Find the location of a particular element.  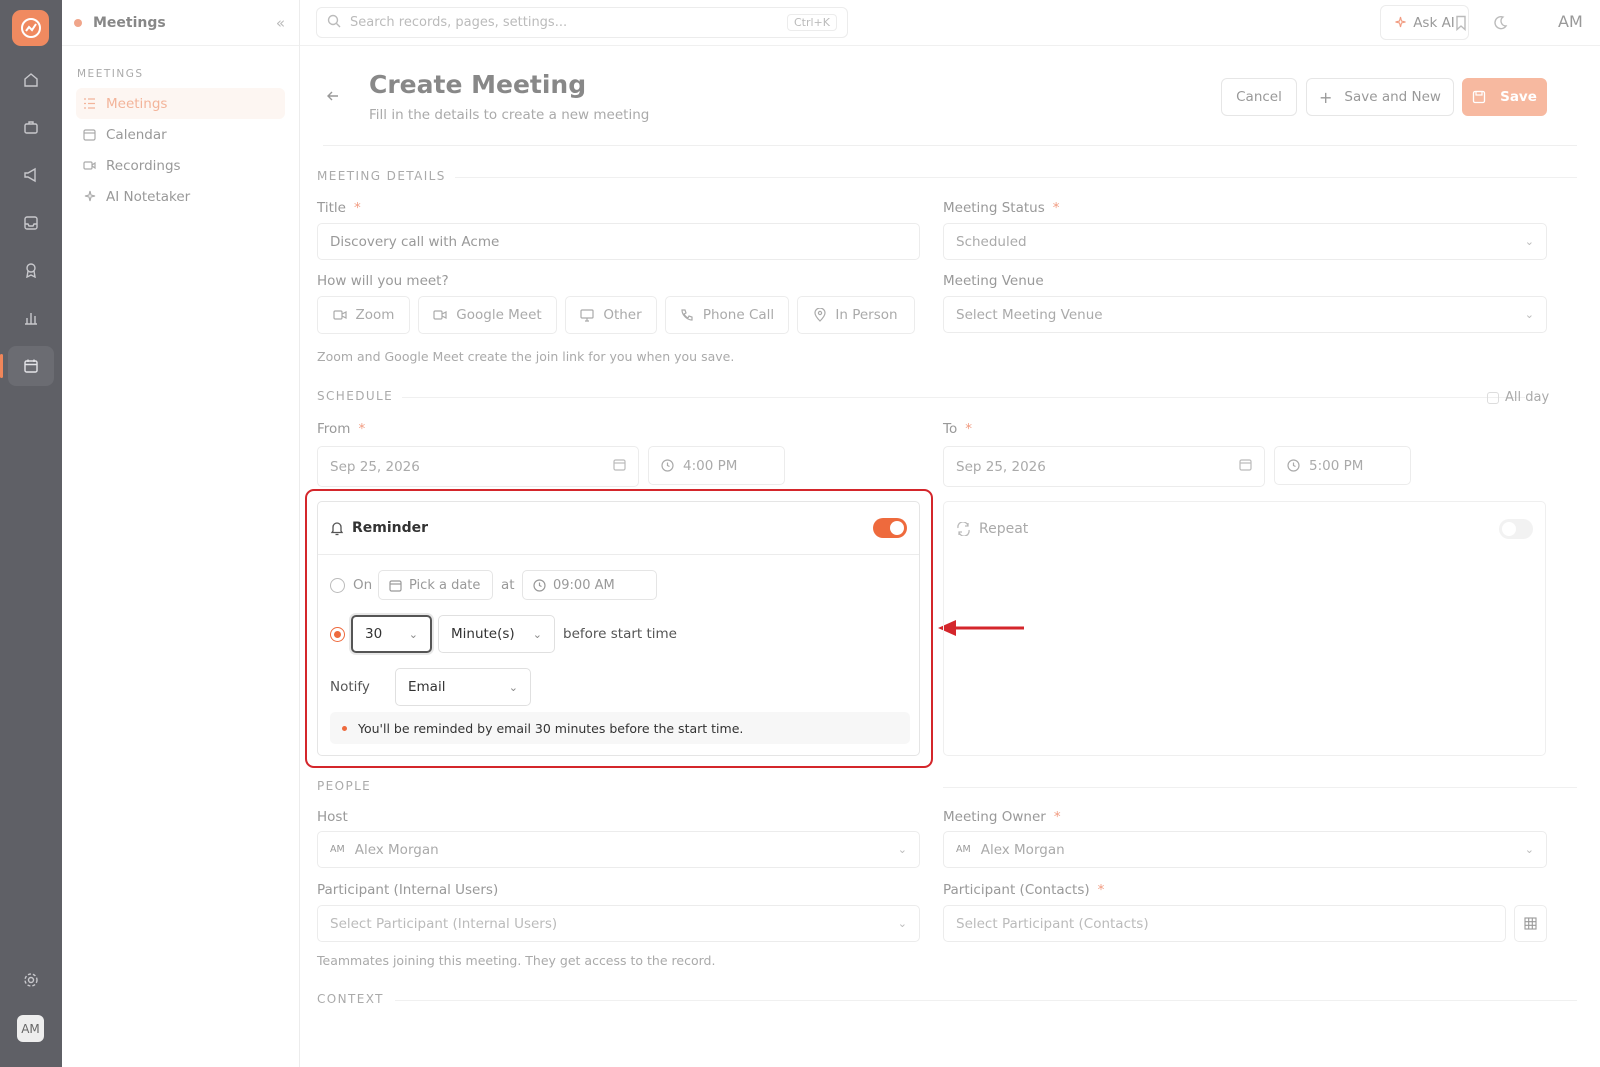

reminder-amount-select: 30 ⌄ is located at coordinates (391, 634).